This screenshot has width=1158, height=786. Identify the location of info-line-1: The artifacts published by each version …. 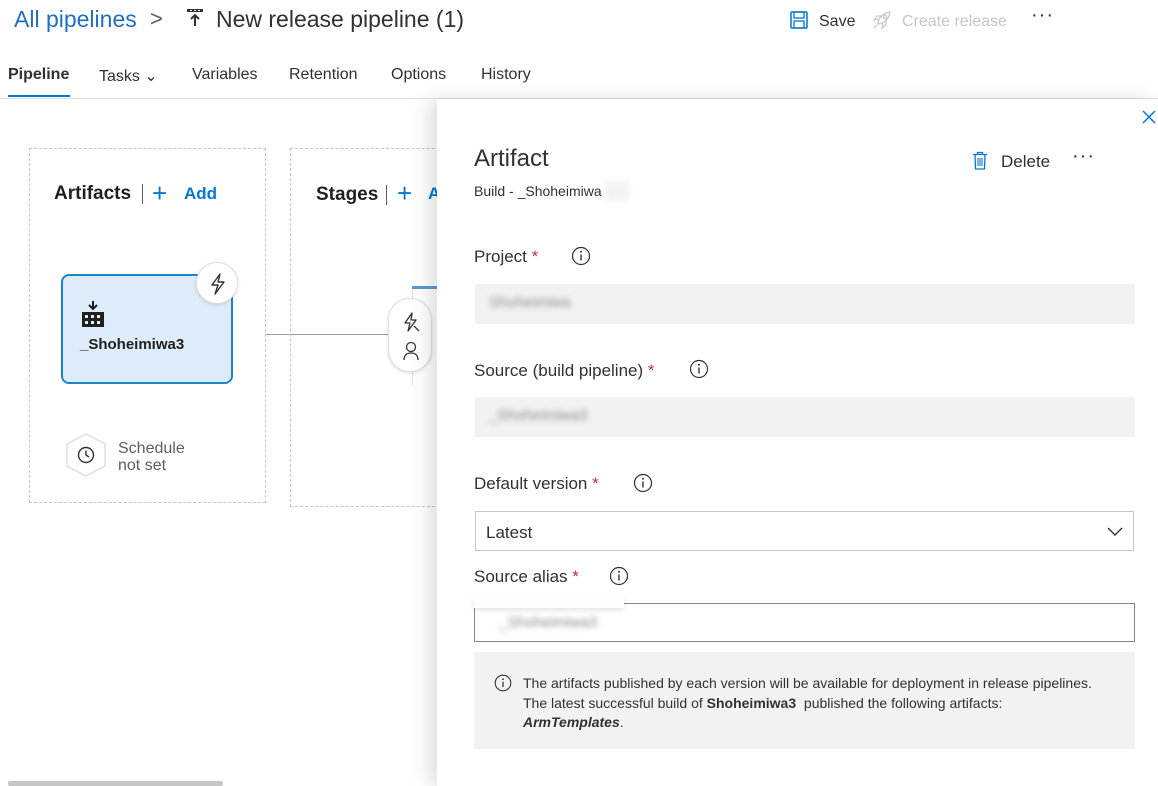
(807, 683).